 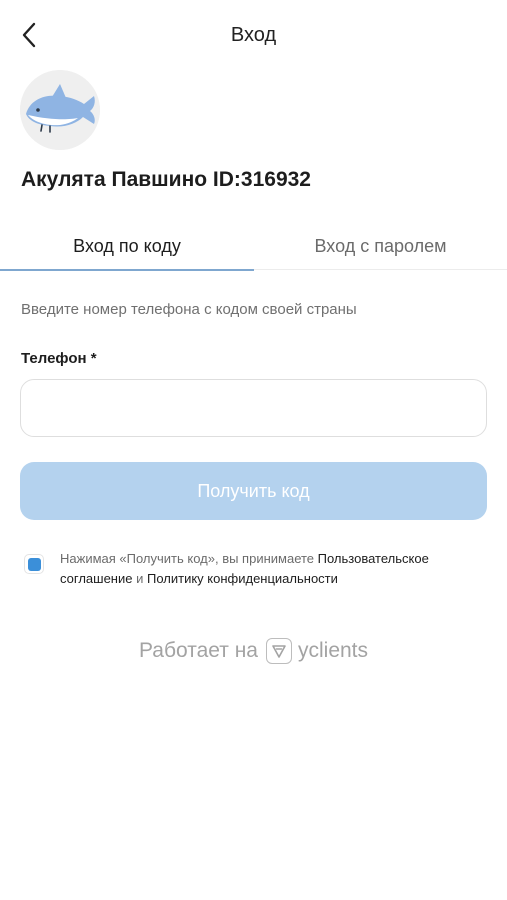 I want to click on phone-input, so click(x=253, y=408).